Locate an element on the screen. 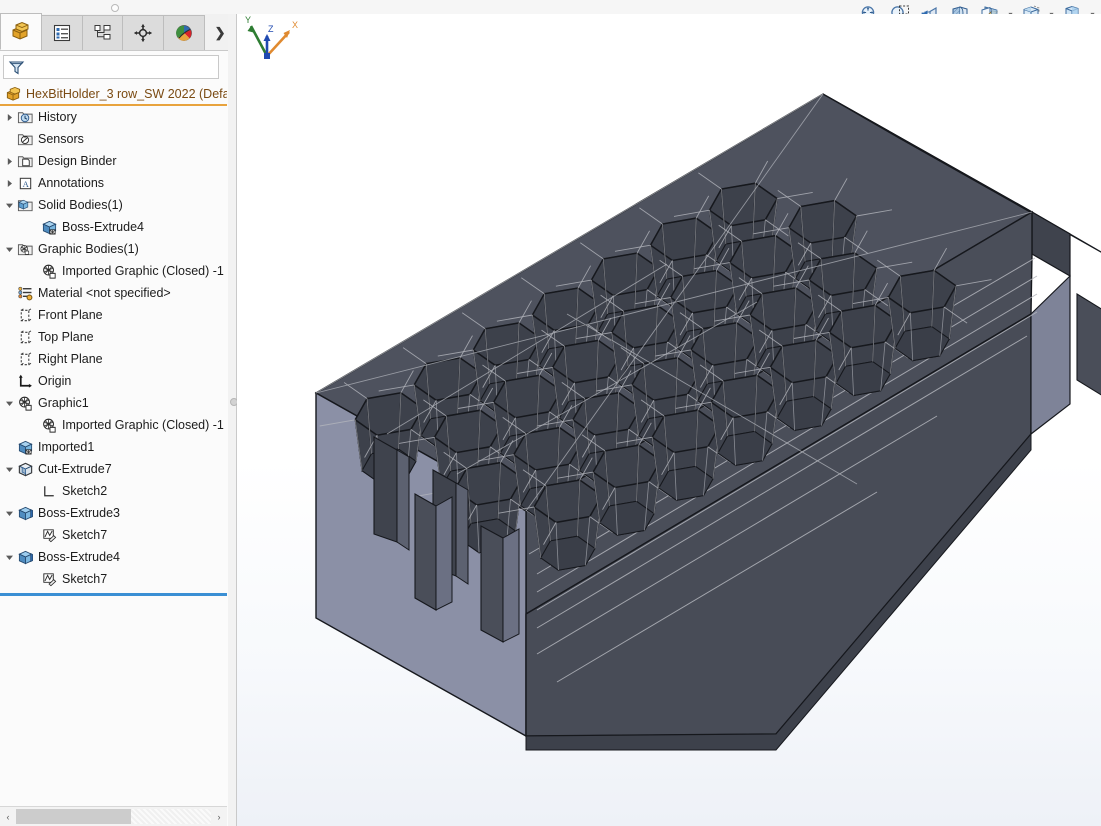 The image size is (1101, 826). manager-tab-bar: ❯ is located at coordinates (114, 32).